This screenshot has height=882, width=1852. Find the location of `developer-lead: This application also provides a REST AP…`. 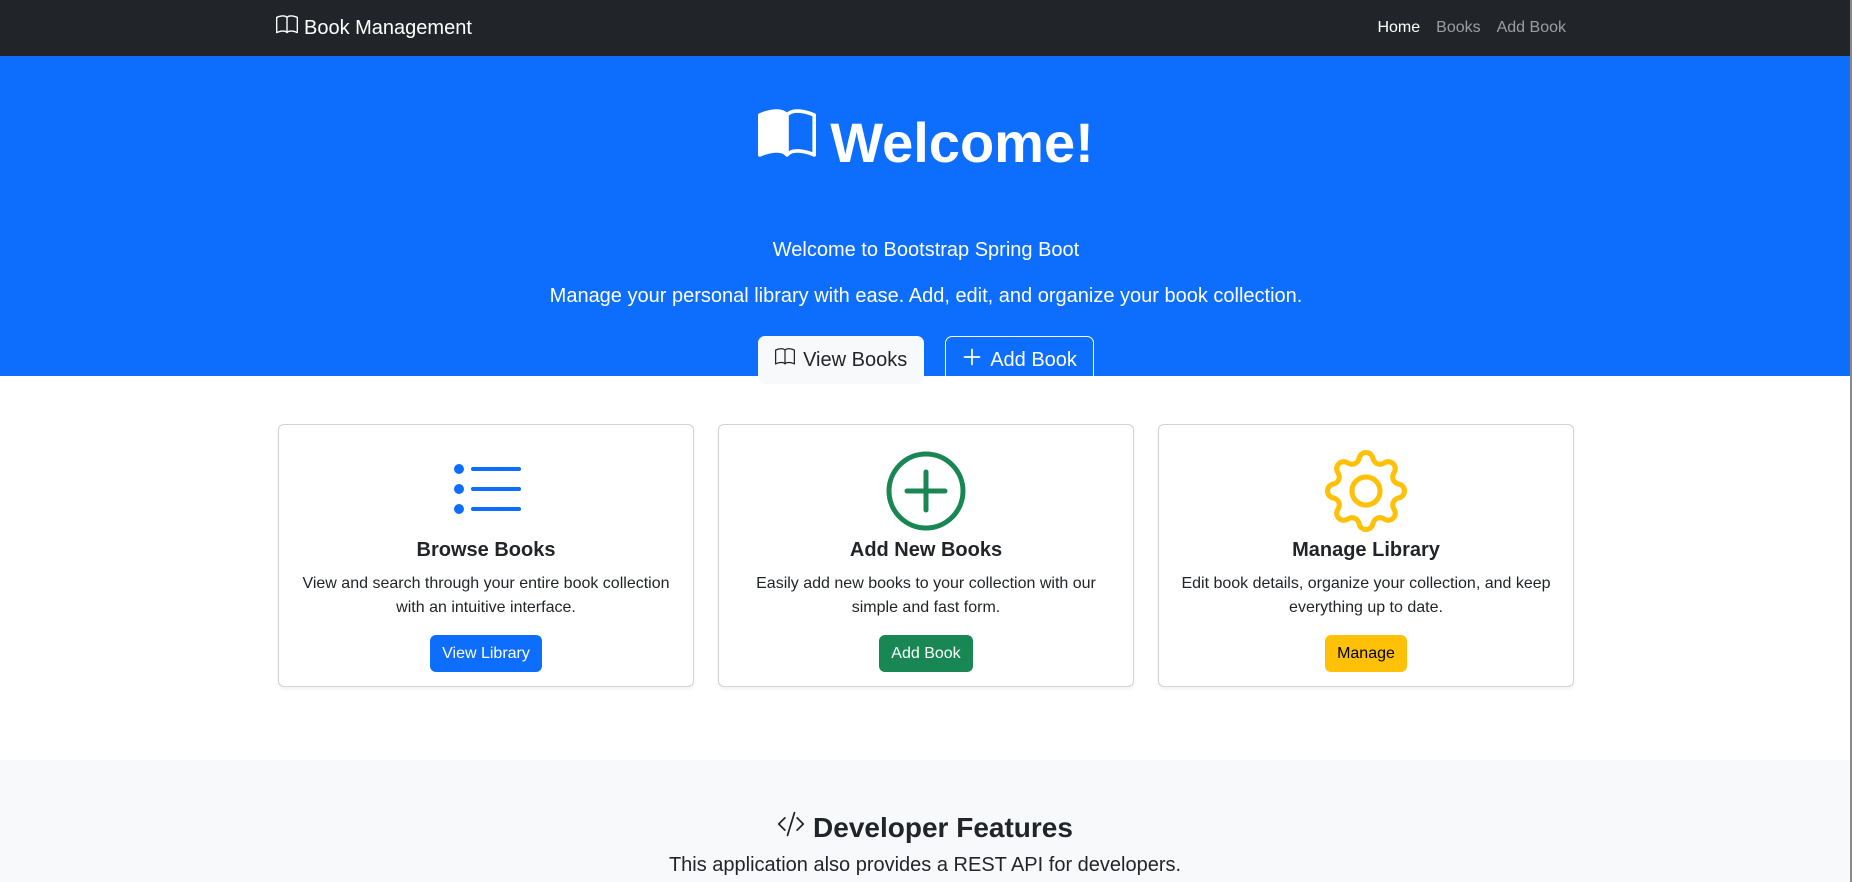

developer-lead: This application also provides a REST AP… is located at coordinates (925, 865).